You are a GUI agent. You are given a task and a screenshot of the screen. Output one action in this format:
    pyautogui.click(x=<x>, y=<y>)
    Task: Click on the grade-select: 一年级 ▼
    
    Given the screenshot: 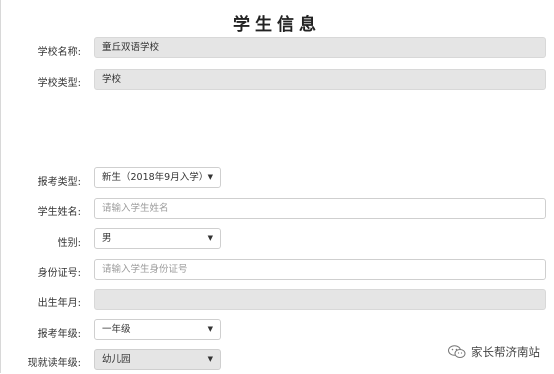 What is the action you would take?
    pyautogui.click(x=157, y=329)
    